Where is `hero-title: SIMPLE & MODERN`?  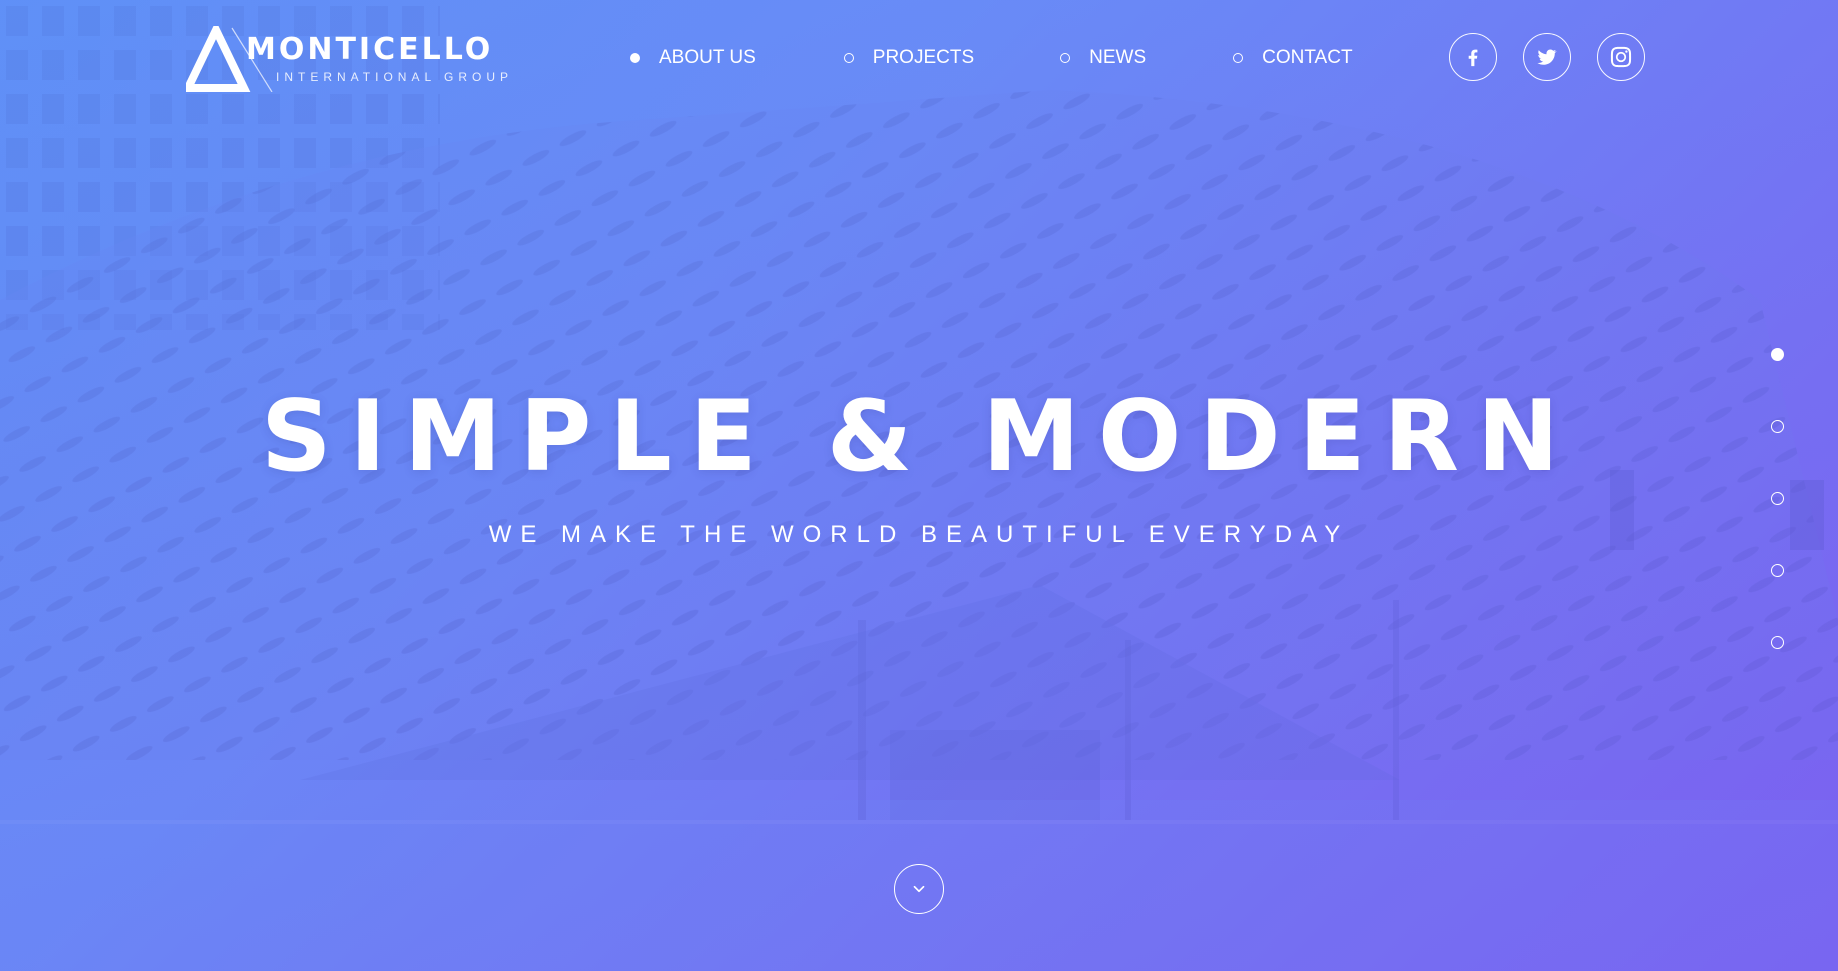 hero-title: SIMPLE & MODERN is located at coordinates (919, 437).